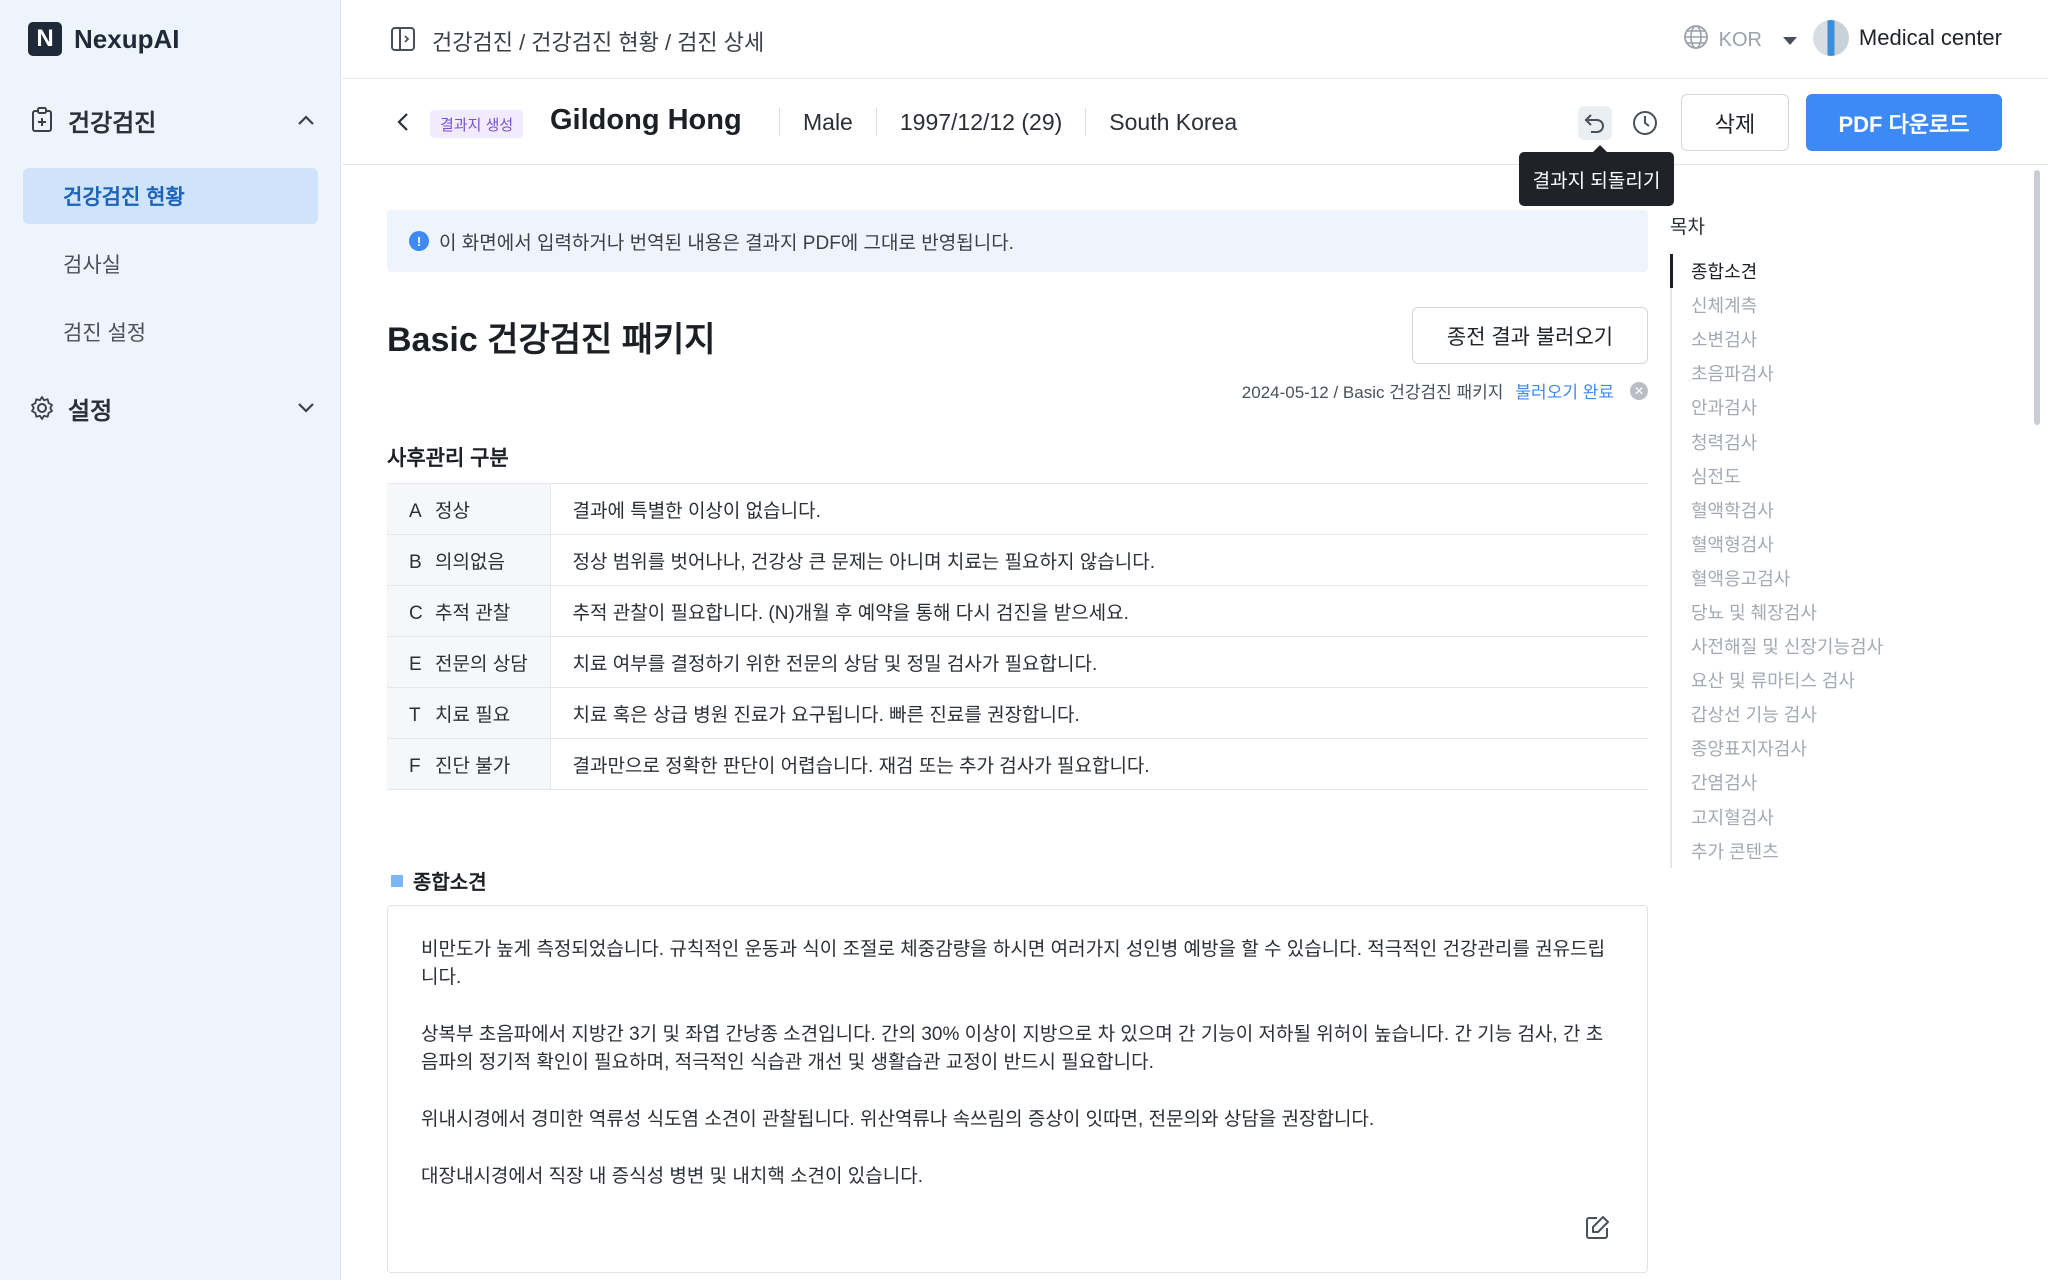 The image size is (2048, 1280). Describe the element at coordinates (397, 880) in the screenshot. I see `section-marker` at that location.